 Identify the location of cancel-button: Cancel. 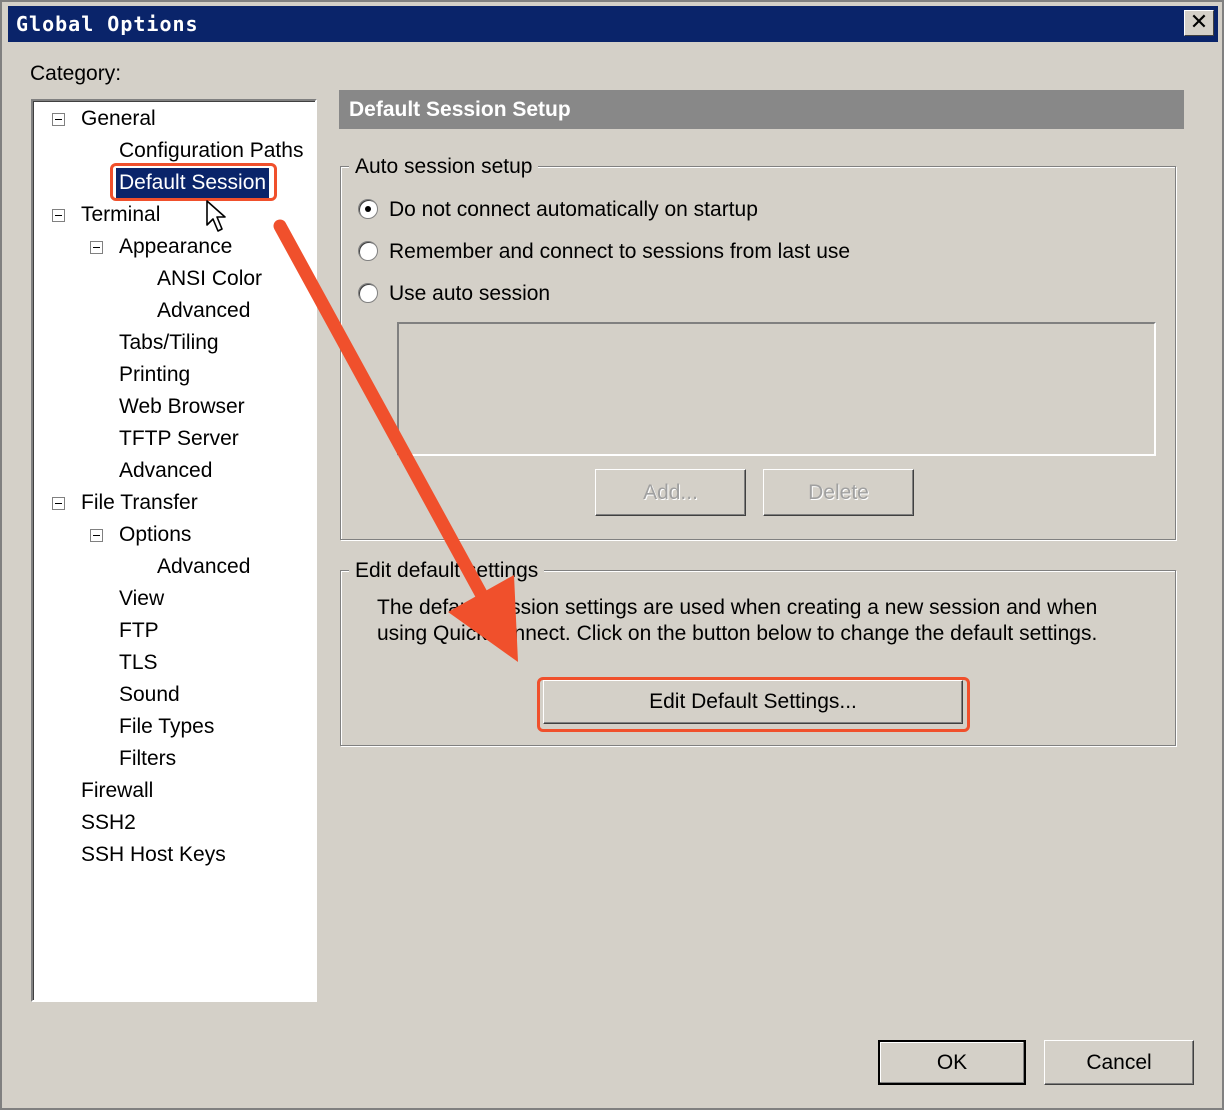
(1119, 1062).